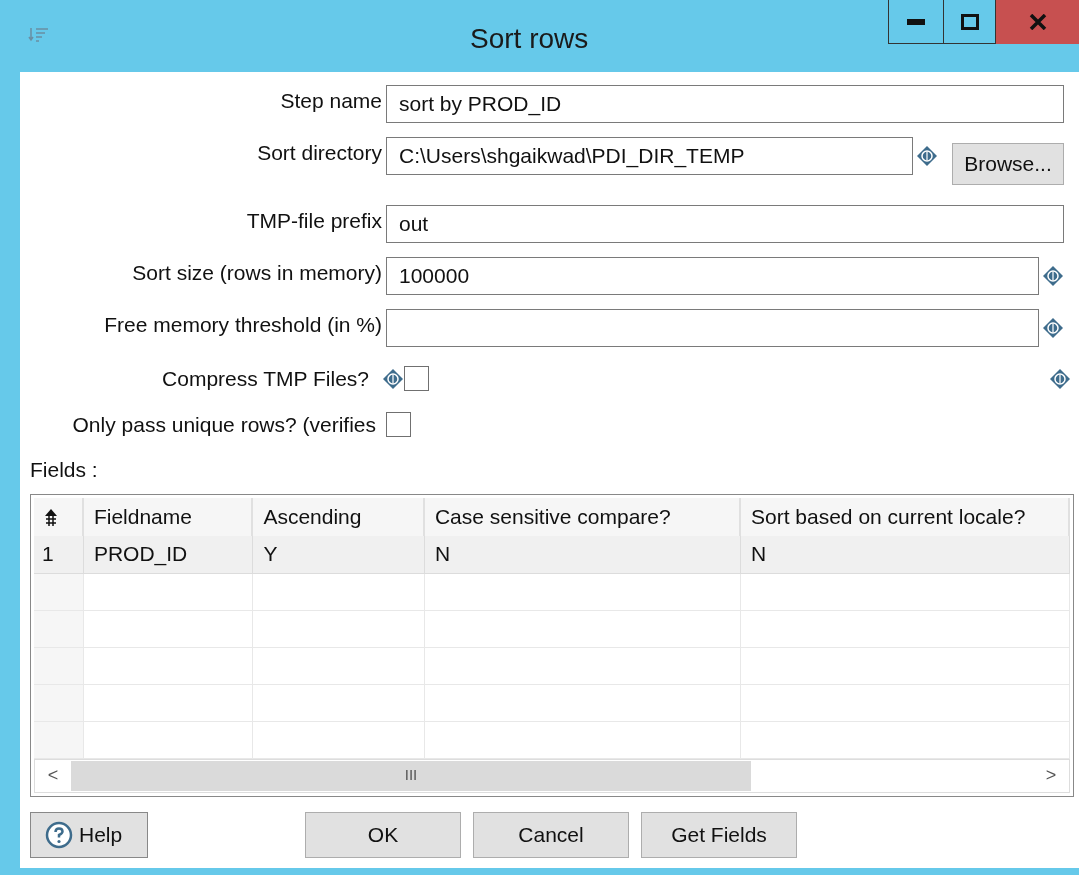  Describe the element at coordinates (969, 21) in the screenshot. I see `maximize-icon` at that location.